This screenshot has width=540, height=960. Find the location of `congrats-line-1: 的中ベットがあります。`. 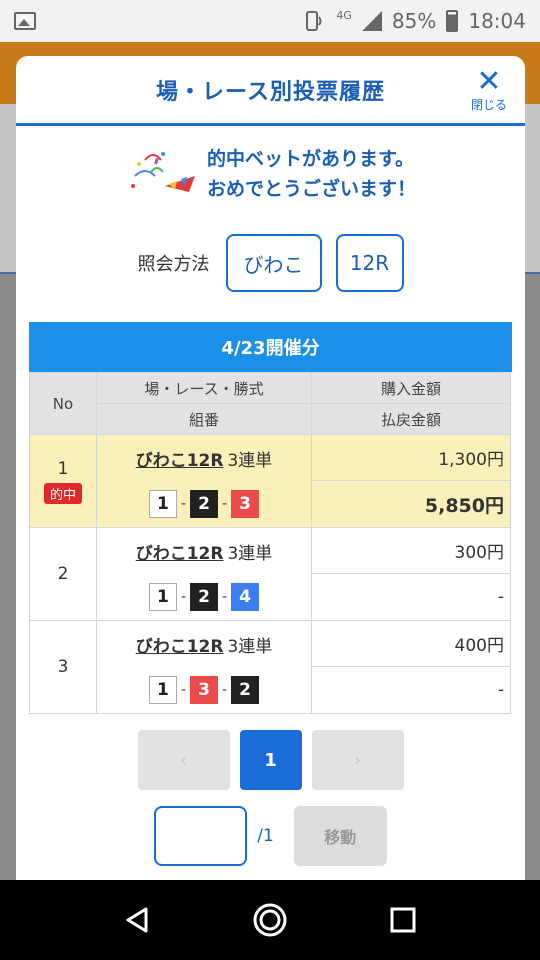

congrats-line-1: 的中ベットがあります。 is located at coordinates (310, 159).